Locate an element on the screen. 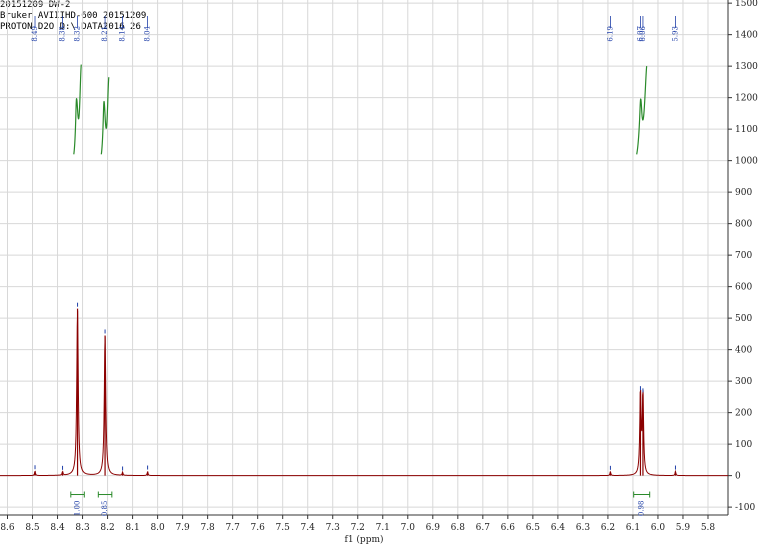  integral-value-label: 0.85 is located at coordinates (105, 509).